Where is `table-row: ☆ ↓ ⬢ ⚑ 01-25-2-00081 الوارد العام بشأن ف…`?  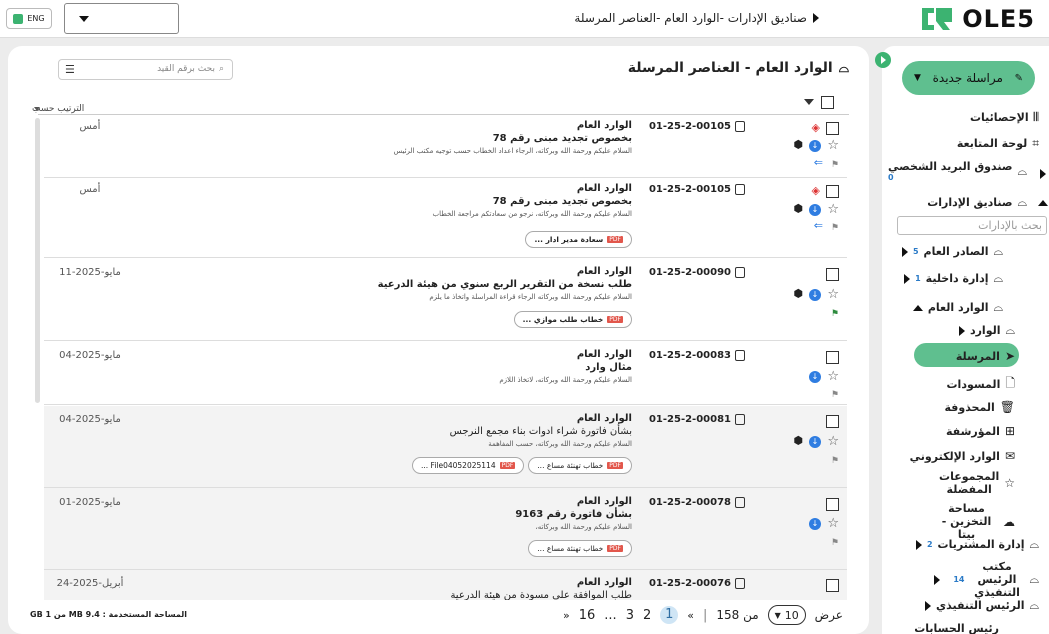 table-row: ☆ ↓ ⬢ ⚑ 01-25-2-00081 الوارد العام بشأن ف… is located at coordinates (445, 447).